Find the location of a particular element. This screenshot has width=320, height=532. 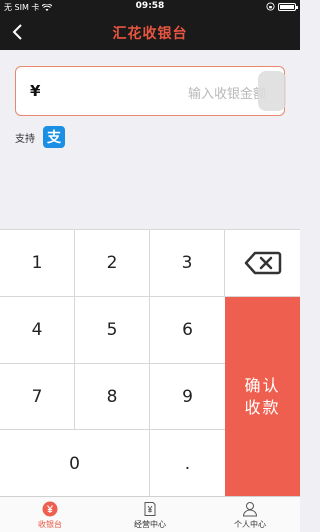

tab-bar: 收银台 经营中心 个人中心 is located at coordinates (150, 514).